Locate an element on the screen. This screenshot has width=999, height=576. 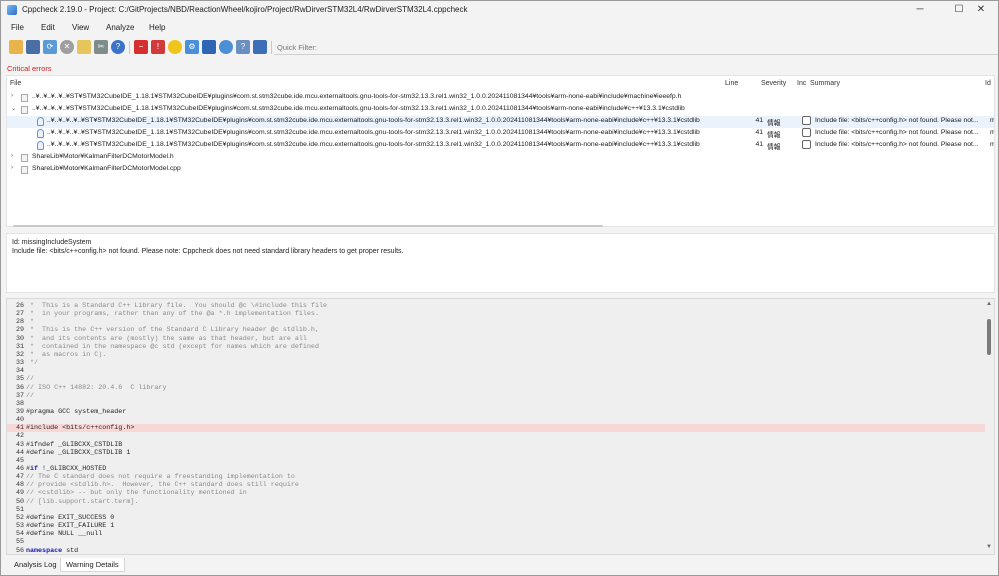
code-text: * as macros in C). is located at coordinates (66, 354).